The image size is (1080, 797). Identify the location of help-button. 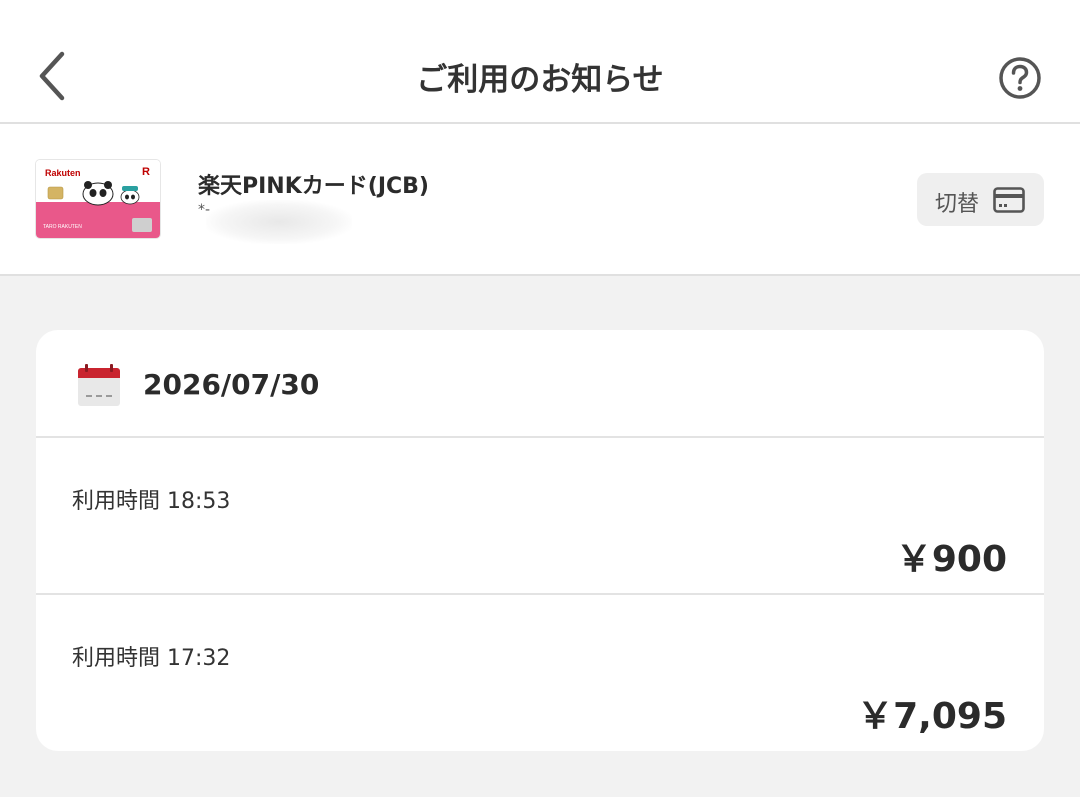
(1020, 78).